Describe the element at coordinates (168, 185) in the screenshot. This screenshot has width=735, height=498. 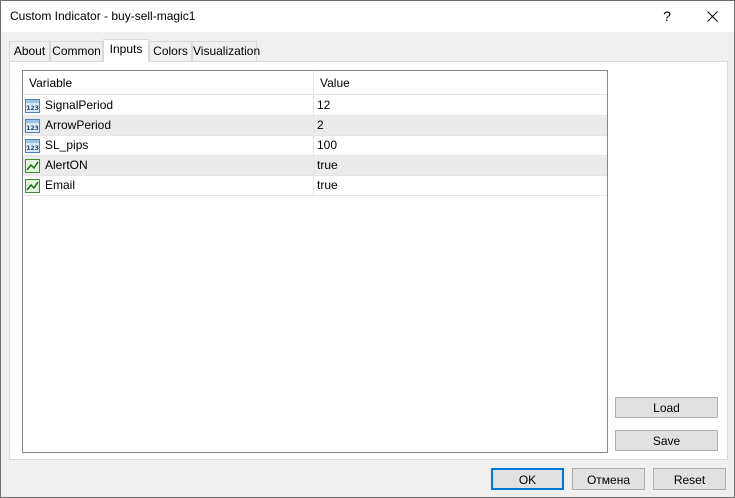
I see `variable-cell: Email` at that location.